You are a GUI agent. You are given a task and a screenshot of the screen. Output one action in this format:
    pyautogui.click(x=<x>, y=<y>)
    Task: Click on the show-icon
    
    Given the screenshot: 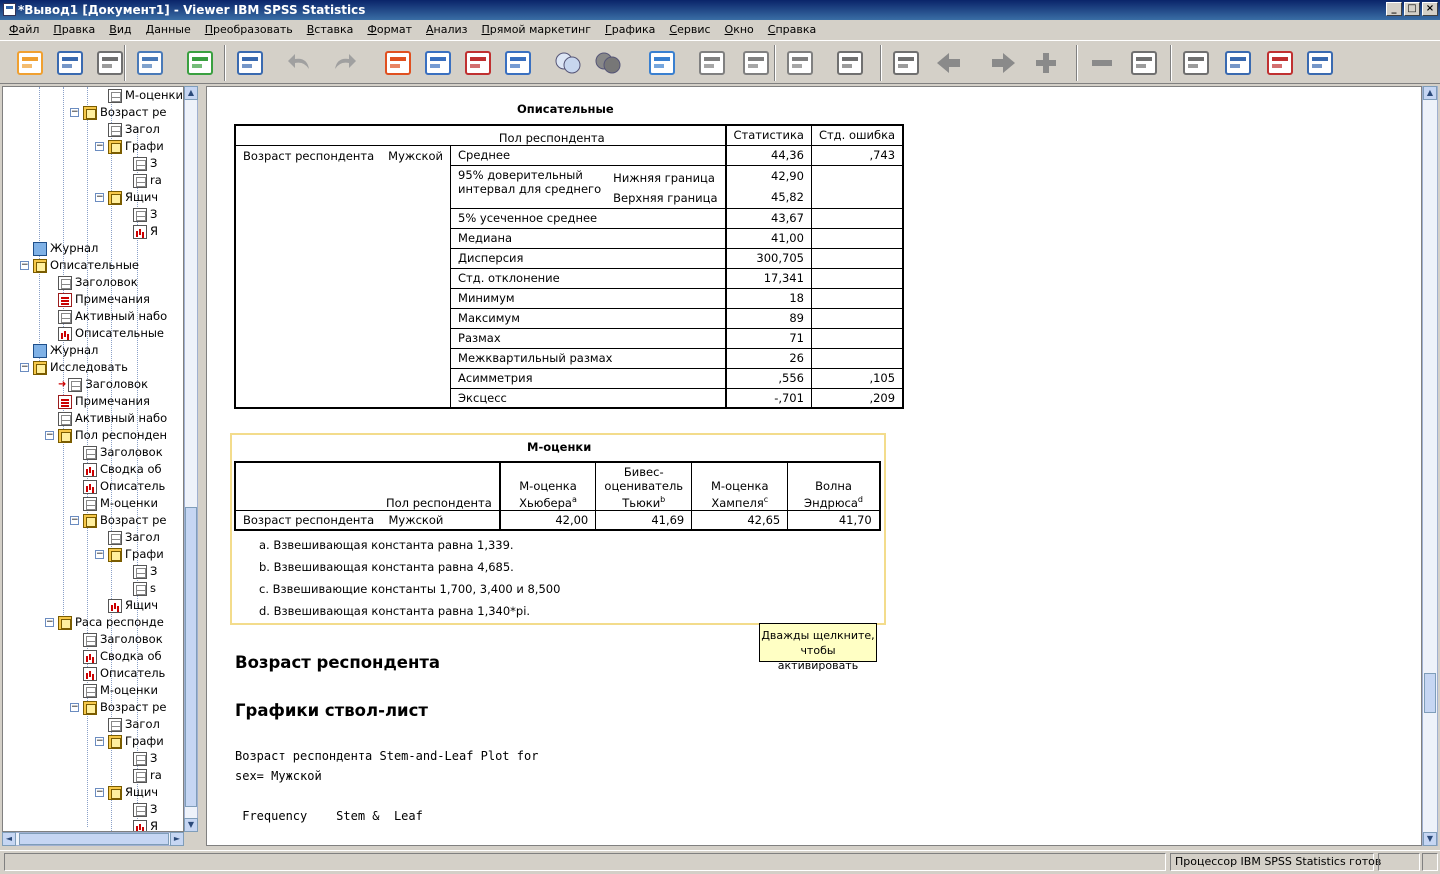 What is the action you would take?
    pyautogui.click(x=1144, y=63)
    